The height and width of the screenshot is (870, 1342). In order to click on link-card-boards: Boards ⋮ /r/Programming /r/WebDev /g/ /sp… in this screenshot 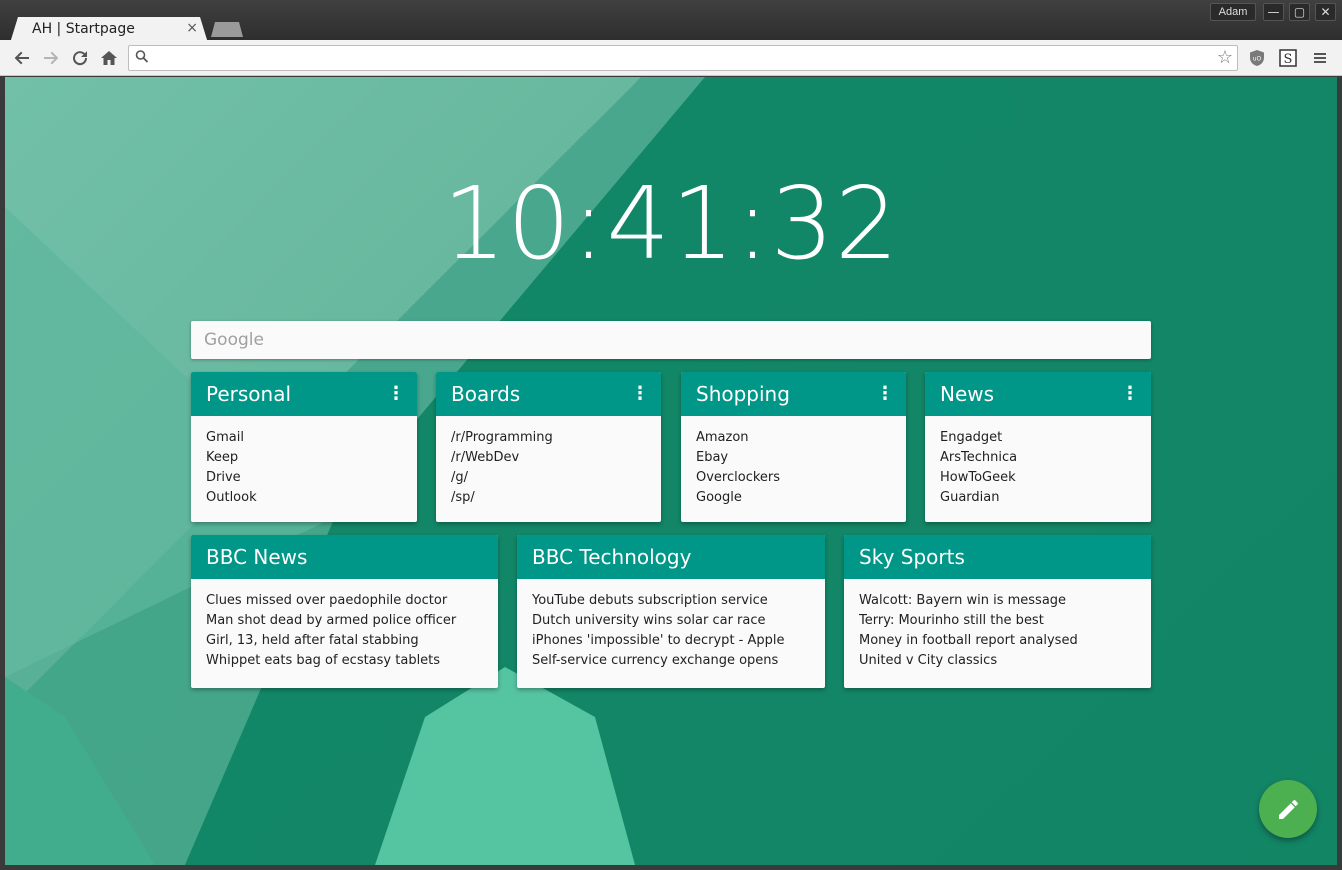, I will do `click(548, 447)`.